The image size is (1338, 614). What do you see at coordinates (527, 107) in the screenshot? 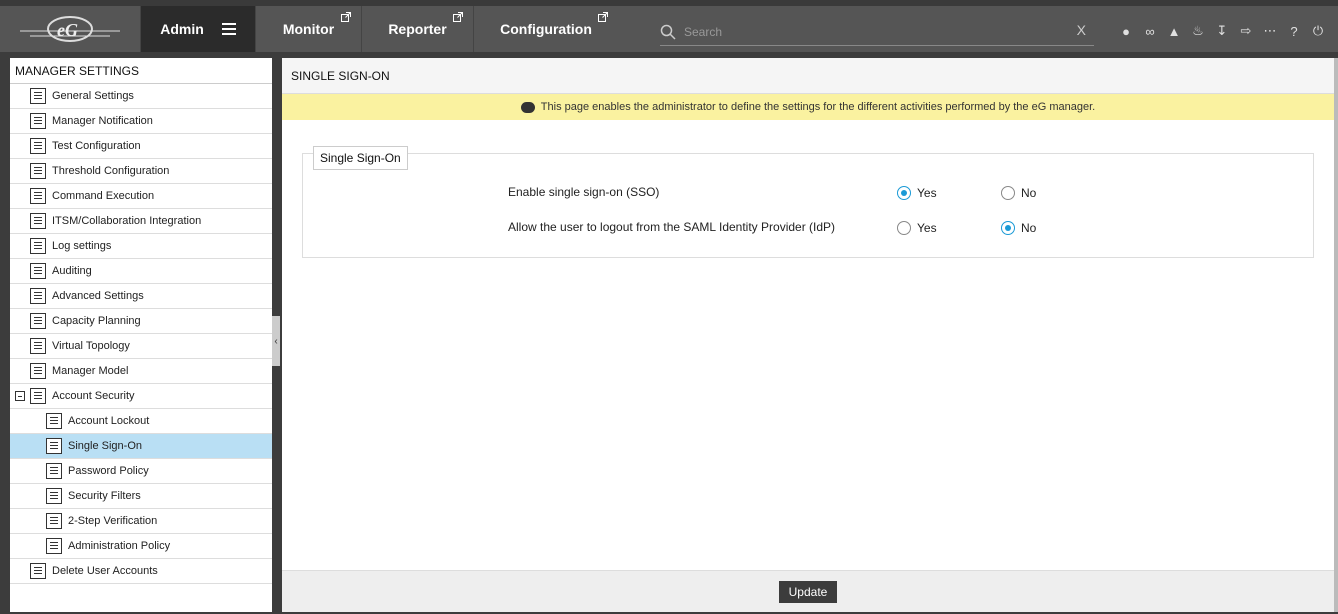
I see `comment-icon` at bounding box center [527, 107].